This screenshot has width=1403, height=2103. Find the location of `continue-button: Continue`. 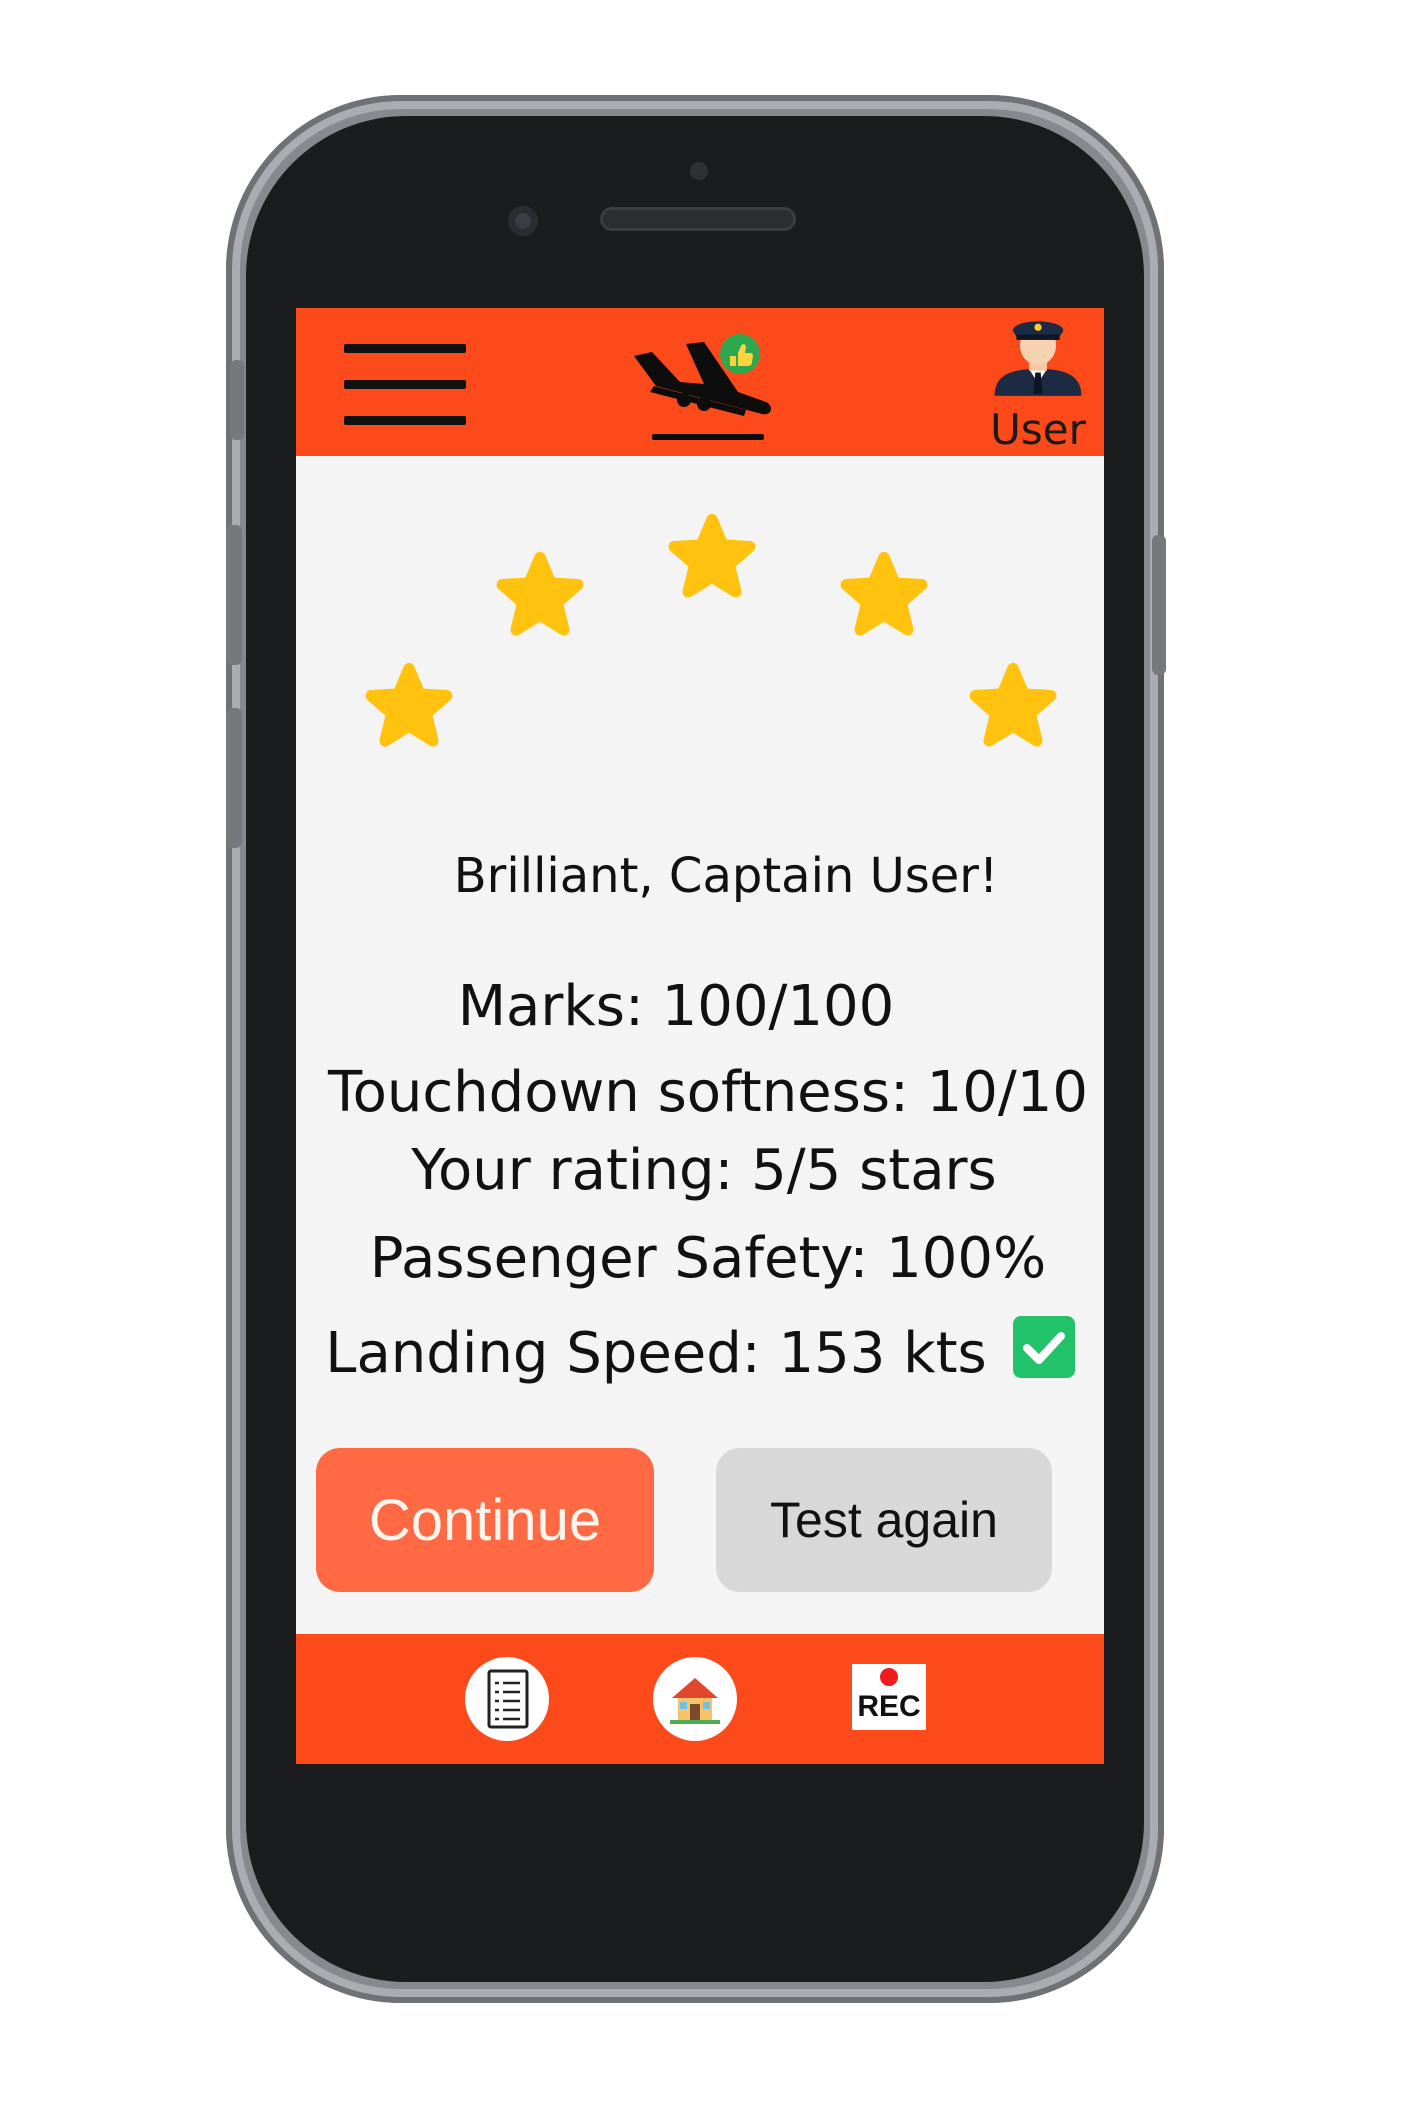

continue-button: Continue is located at coordinates (485, 1520).